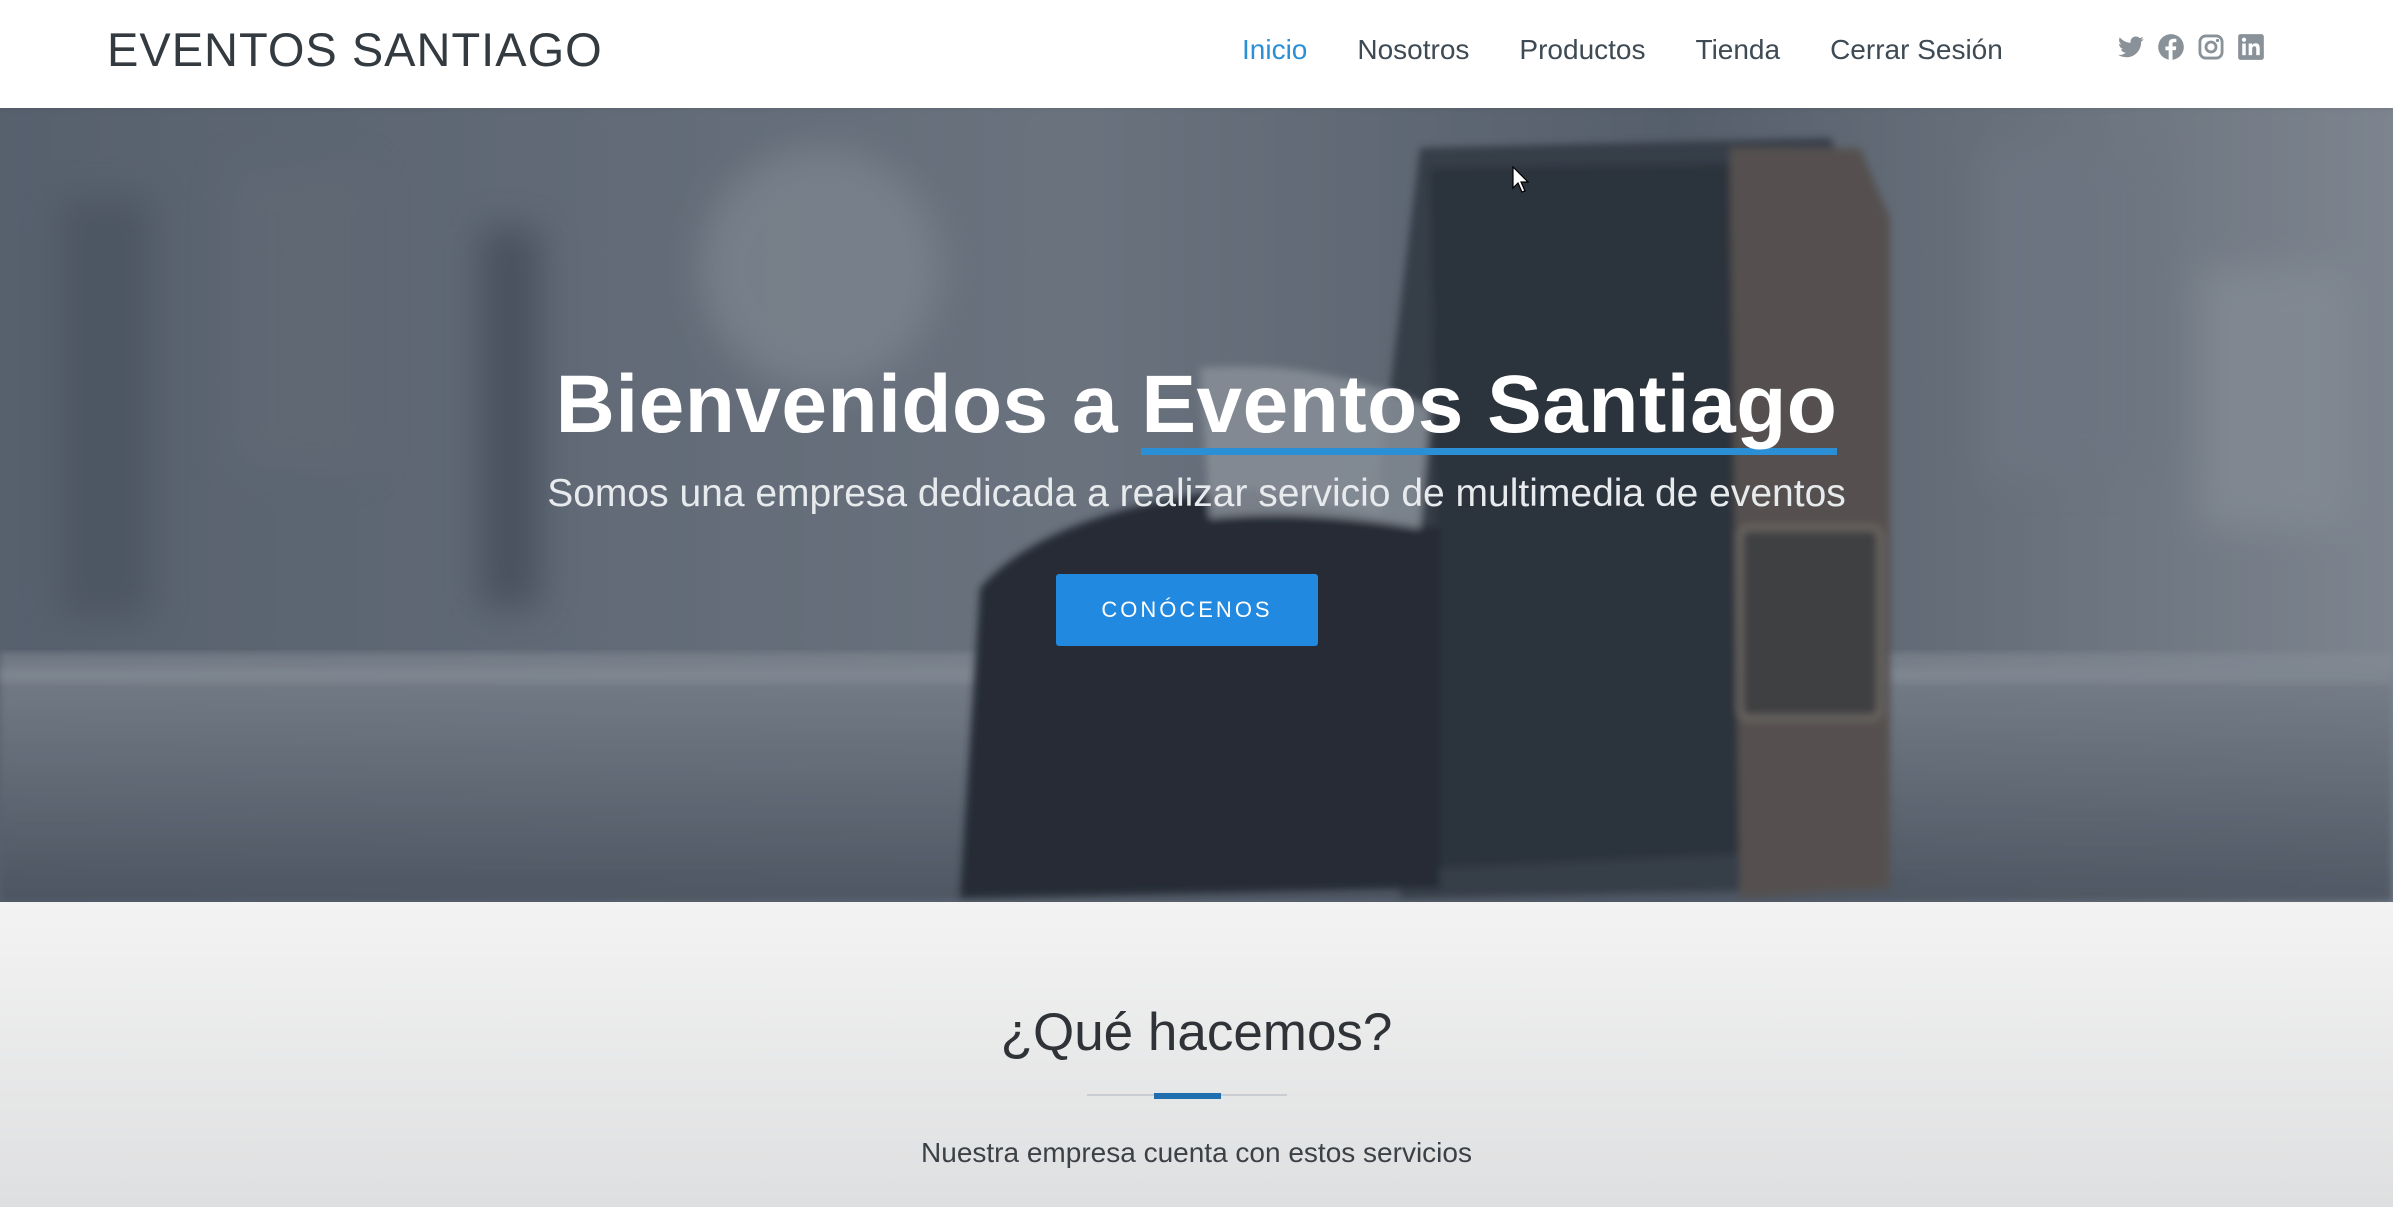 This screenshot has width=2393, height=1207. Describe the element at coordinates (1521, 179) in the screenshot. I see `mouse-cursor-icon` at that location.